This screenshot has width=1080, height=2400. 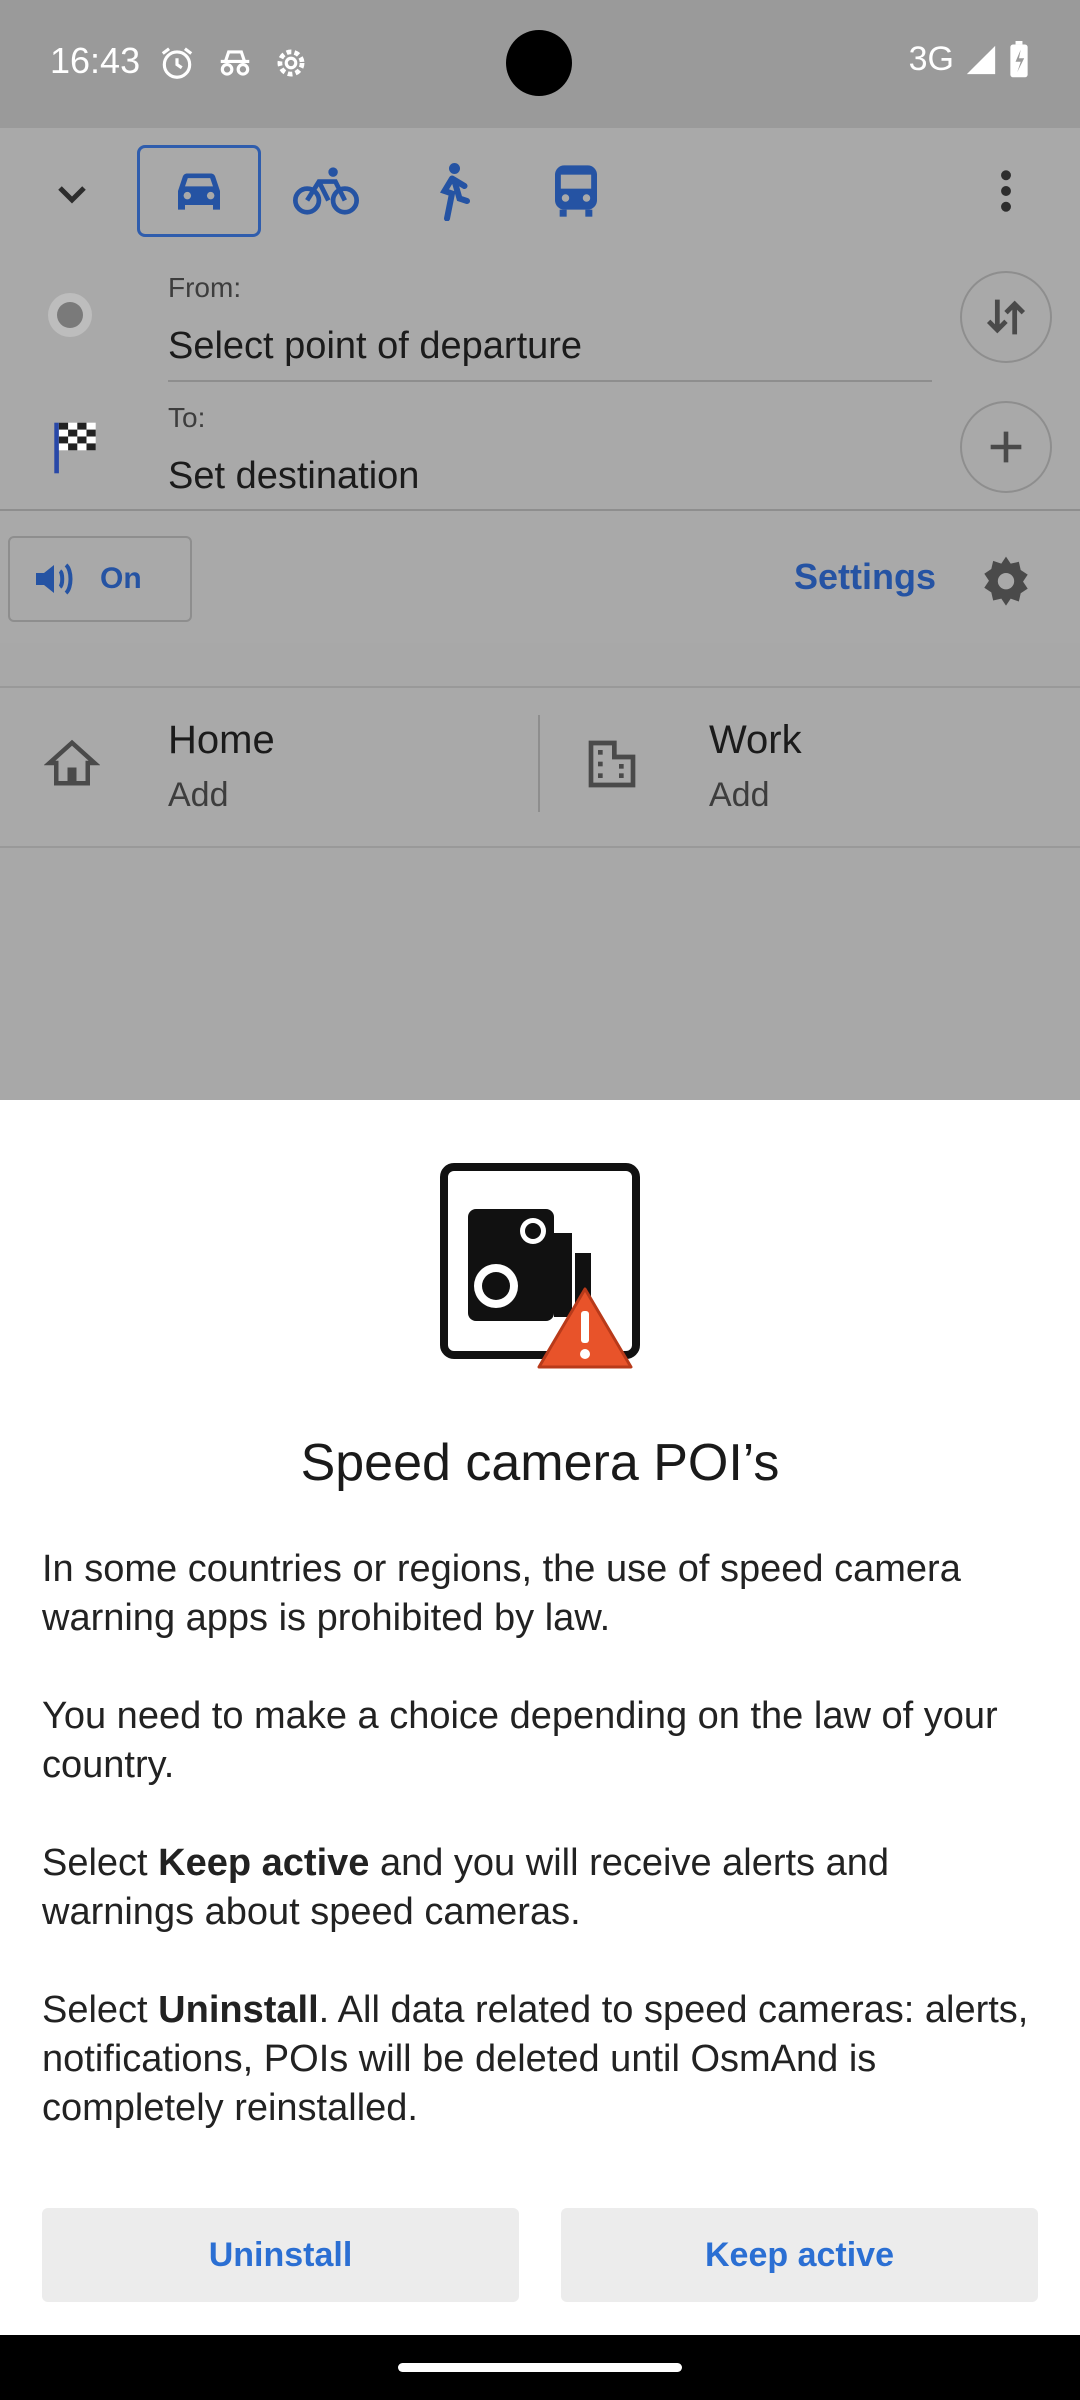 What do you see at coordinates (264, 1863) in the screenshot?
I see `p3-keep-active: Keep active` at bounding box center [264, 1863].